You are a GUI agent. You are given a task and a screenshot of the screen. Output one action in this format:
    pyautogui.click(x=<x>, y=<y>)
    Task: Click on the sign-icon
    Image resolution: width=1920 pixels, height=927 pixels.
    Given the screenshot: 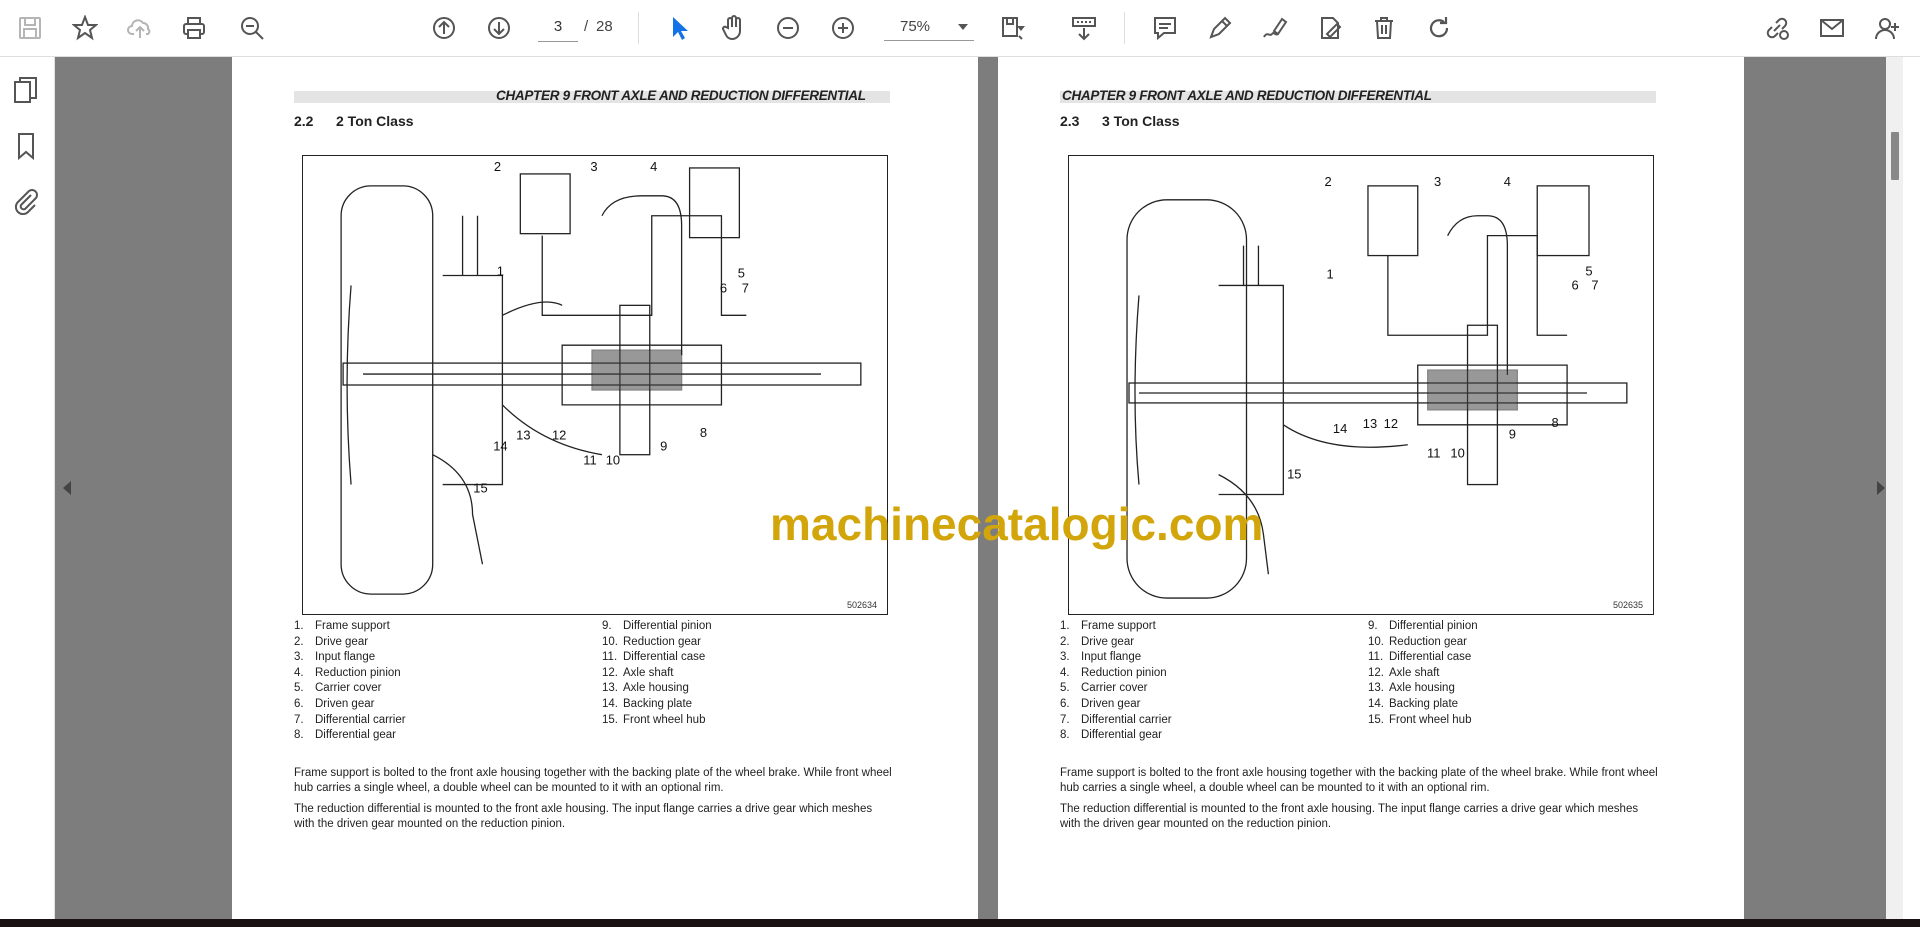 What is the action you would take?
    pyautogui.click(x=1275, y=28)
    